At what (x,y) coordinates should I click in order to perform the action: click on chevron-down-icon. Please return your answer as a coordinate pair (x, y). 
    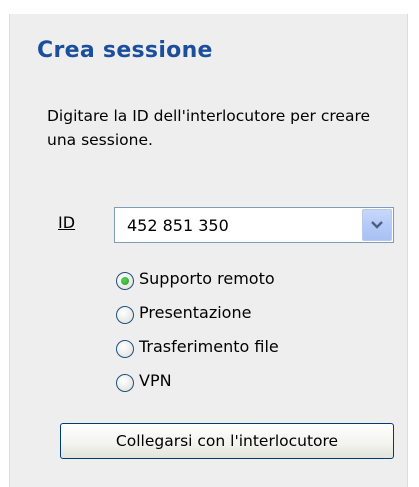
    Looking at the image, I should click on (377, 225).